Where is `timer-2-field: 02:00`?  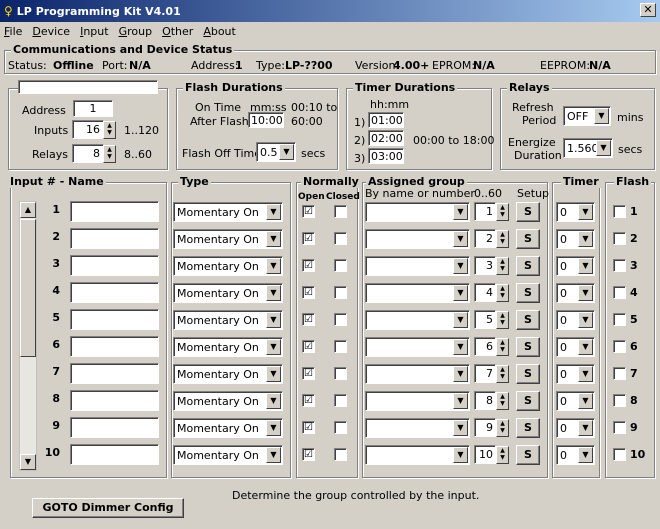
timer-2-field: 02:00 is located at coordinates (386, 138).